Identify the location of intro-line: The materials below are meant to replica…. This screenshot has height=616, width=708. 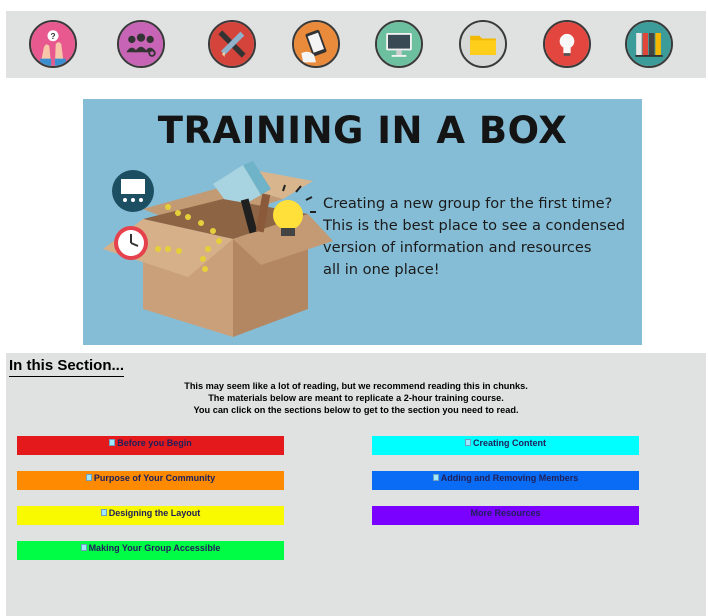
(356, 398).